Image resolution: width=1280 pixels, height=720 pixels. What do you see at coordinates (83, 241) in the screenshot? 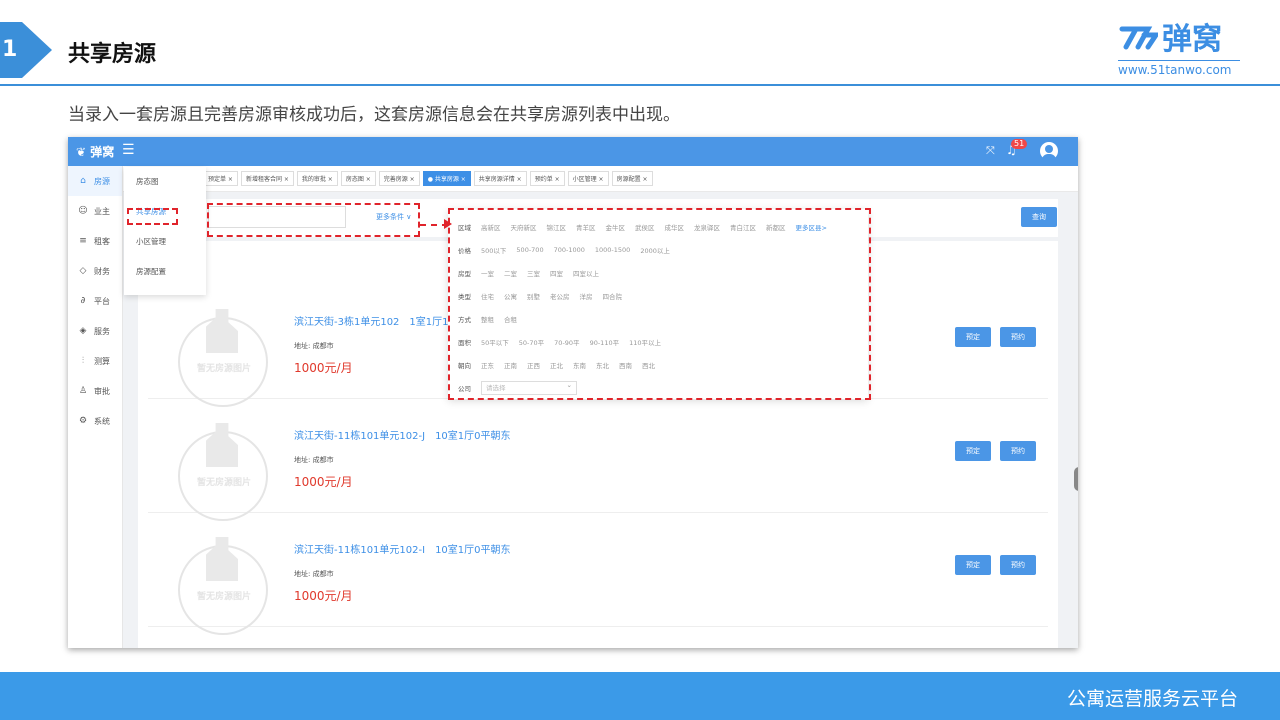
I see `database-icon: ≡` at bounding box center [83, 241].